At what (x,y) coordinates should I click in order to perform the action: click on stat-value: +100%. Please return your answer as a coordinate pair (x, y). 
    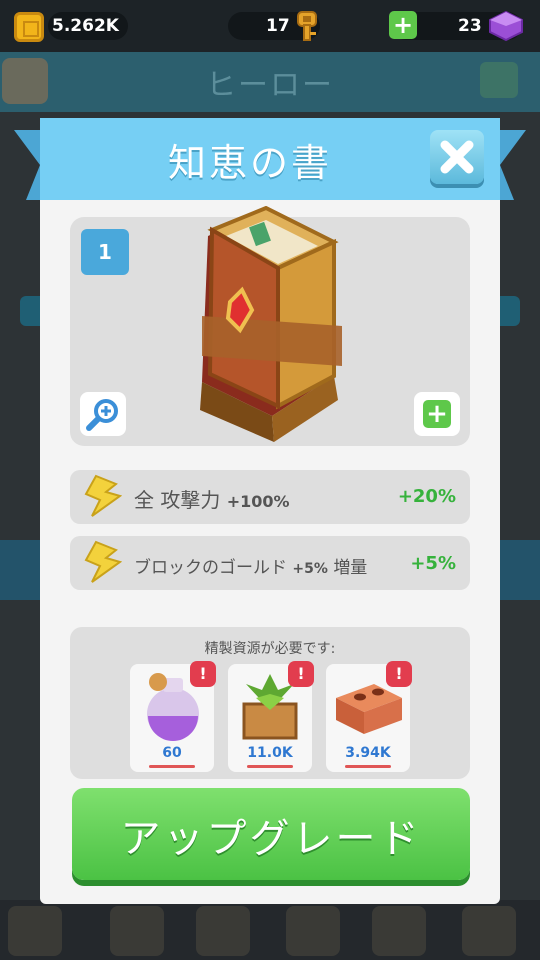
    Looking at the image, I should click on (258, 501).